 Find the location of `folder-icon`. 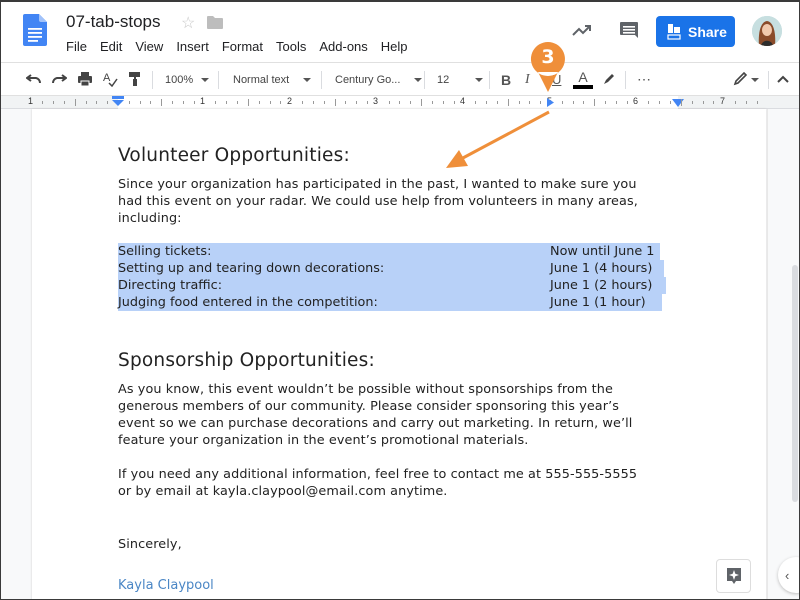

folder-icon is located at coordinates (215, 22).